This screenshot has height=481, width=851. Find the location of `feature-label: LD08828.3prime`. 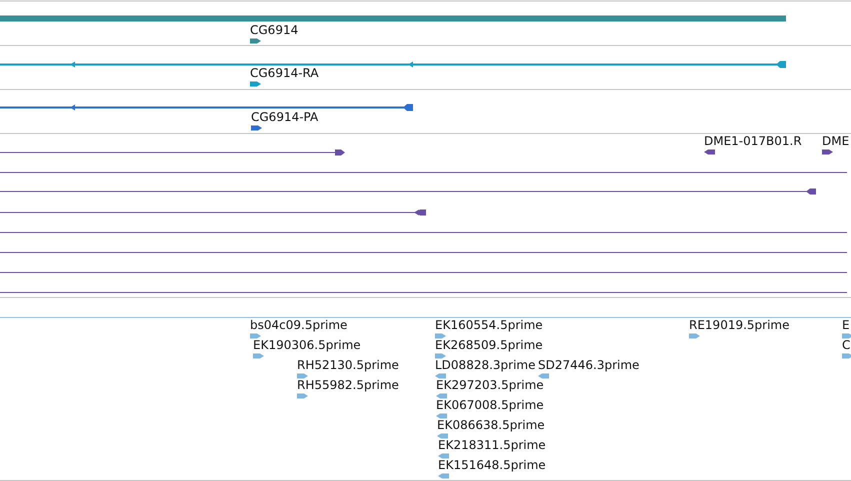

feature-label: LD08828.3prime is located at coordinates (485, 365).